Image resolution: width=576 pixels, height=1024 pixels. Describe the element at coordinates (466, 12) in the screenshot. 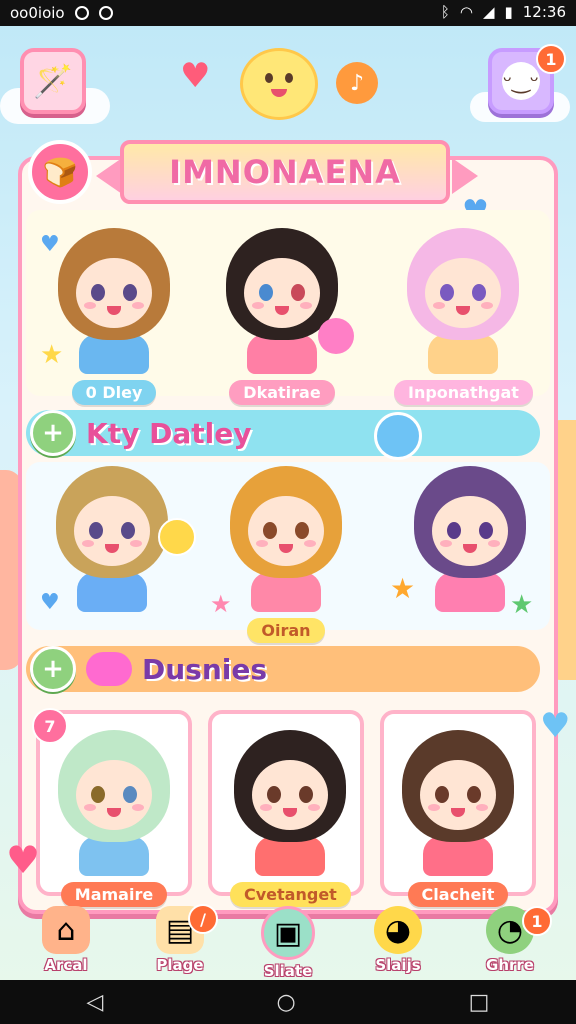

I see `wifi-icon: ◠` at that location.